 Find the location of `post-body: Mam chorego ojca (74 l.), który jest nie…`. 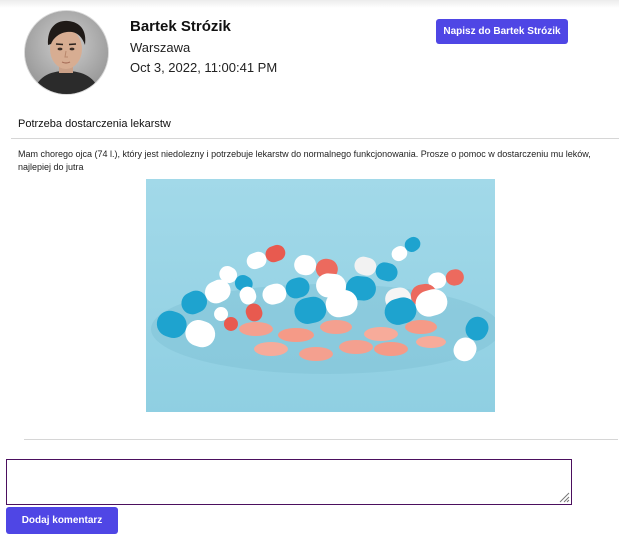

post-body: Mam chorego ojca (74 l.), który jest nie… is located at coordinates (304, 160).